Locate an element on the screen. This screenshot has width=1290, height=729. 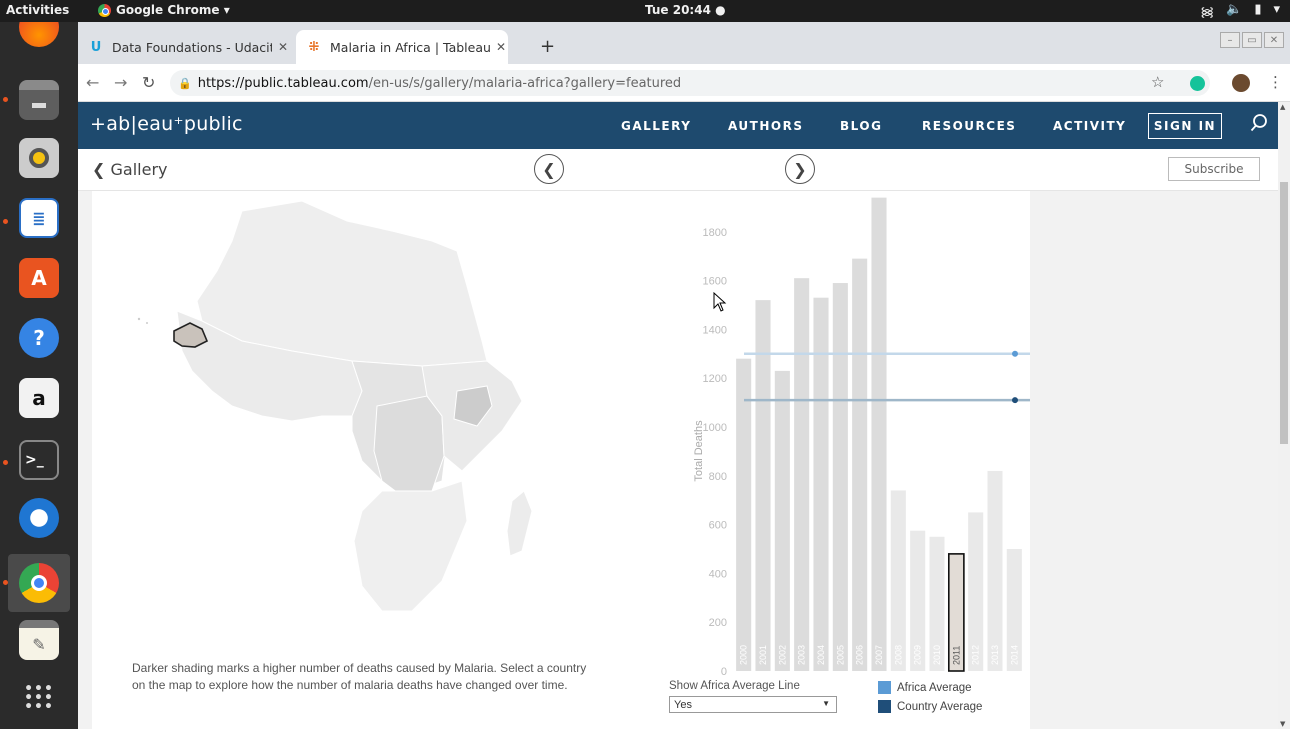
legend-africa-average: Africa Average is located at coordinates (925, 687).